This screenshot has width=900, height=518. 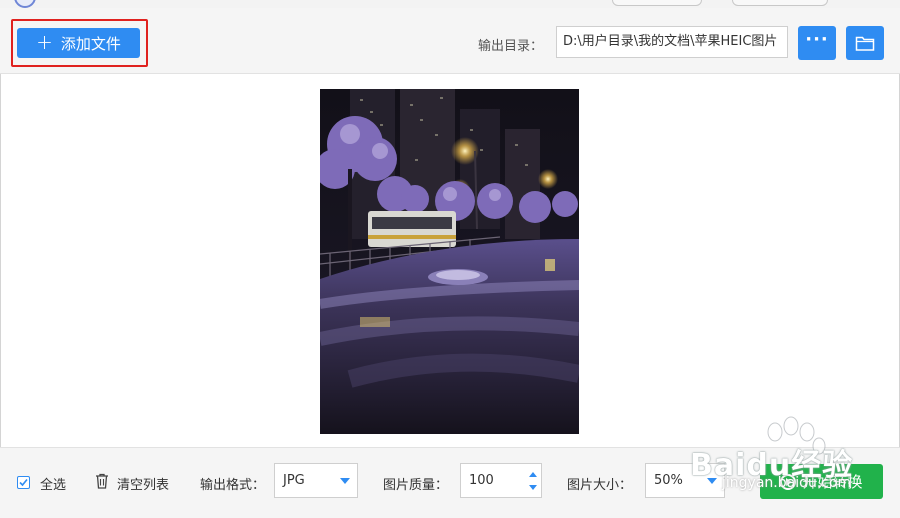 What do you see at coordinates (233, 485) in the screenshot?
I see `output-format-label: 输出格式：` at bounding box center [233, 485].